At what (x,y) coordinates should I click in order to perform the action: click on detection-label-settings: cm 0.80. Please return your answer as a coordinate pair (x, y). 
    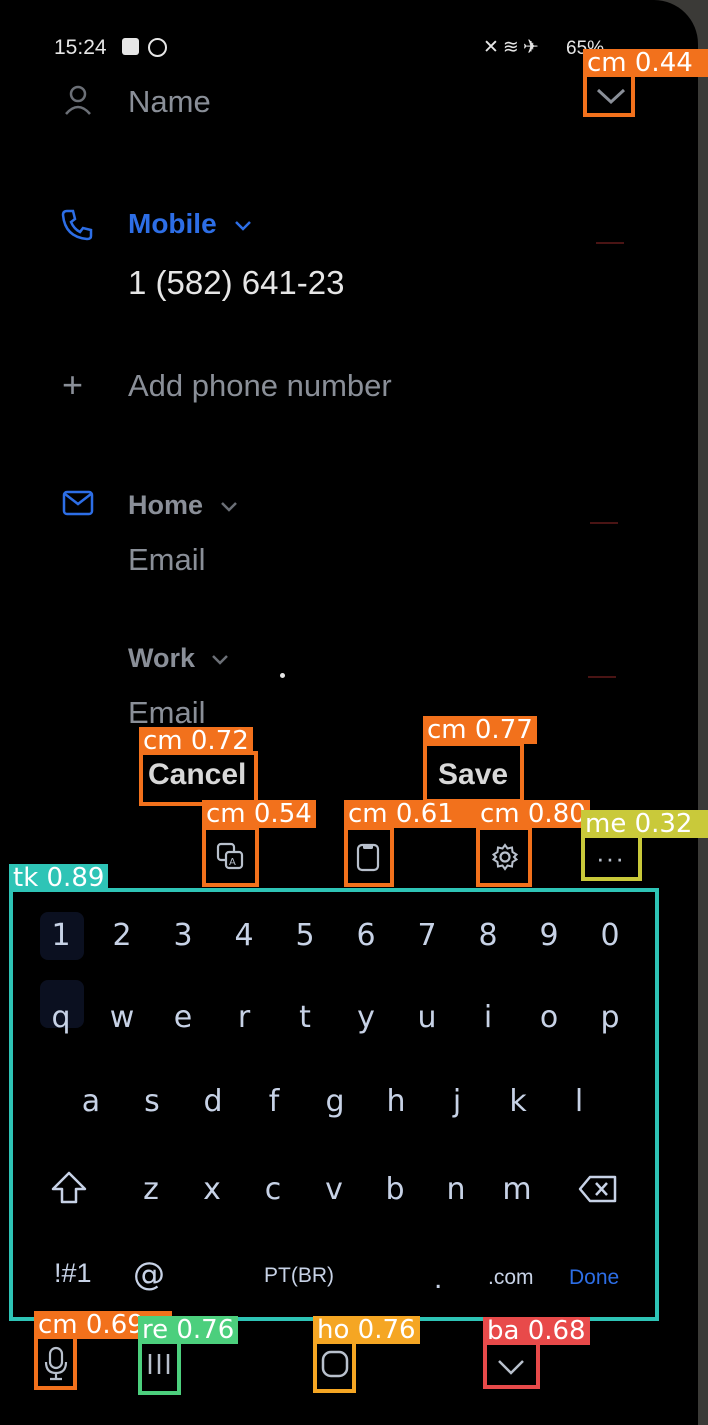
    Looking at the image, I should click on (533, 814).